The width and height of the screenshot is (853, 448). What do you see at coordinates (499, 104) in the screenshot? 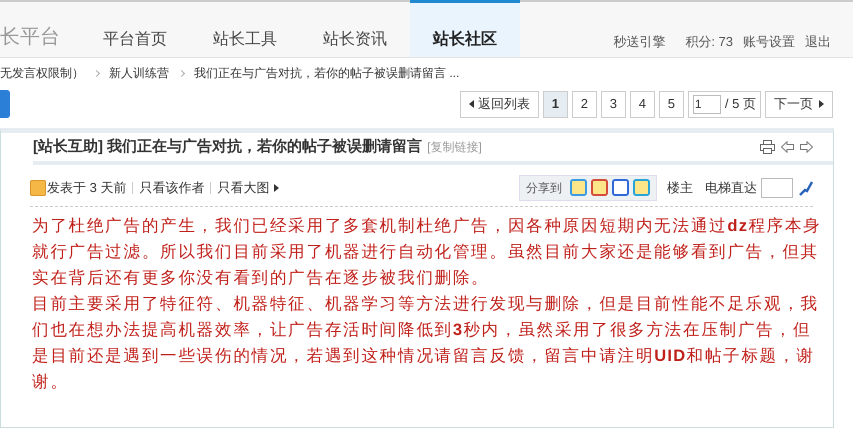
I see `back-to-list-button: 返回列表` at bounding box center [499, 104].